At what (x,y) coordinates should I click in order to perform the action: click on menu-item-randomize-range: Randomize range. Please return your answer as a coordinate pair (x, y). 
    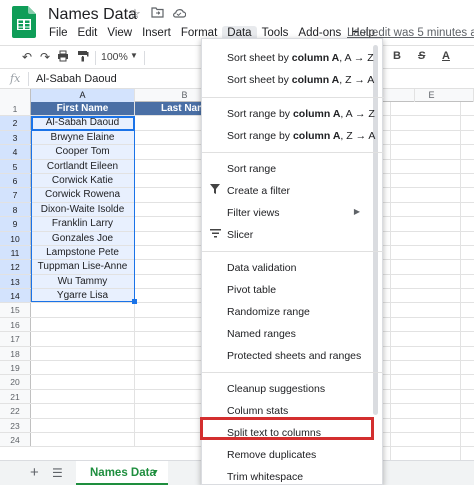
    Looking at the image, I should click on (293, 312).